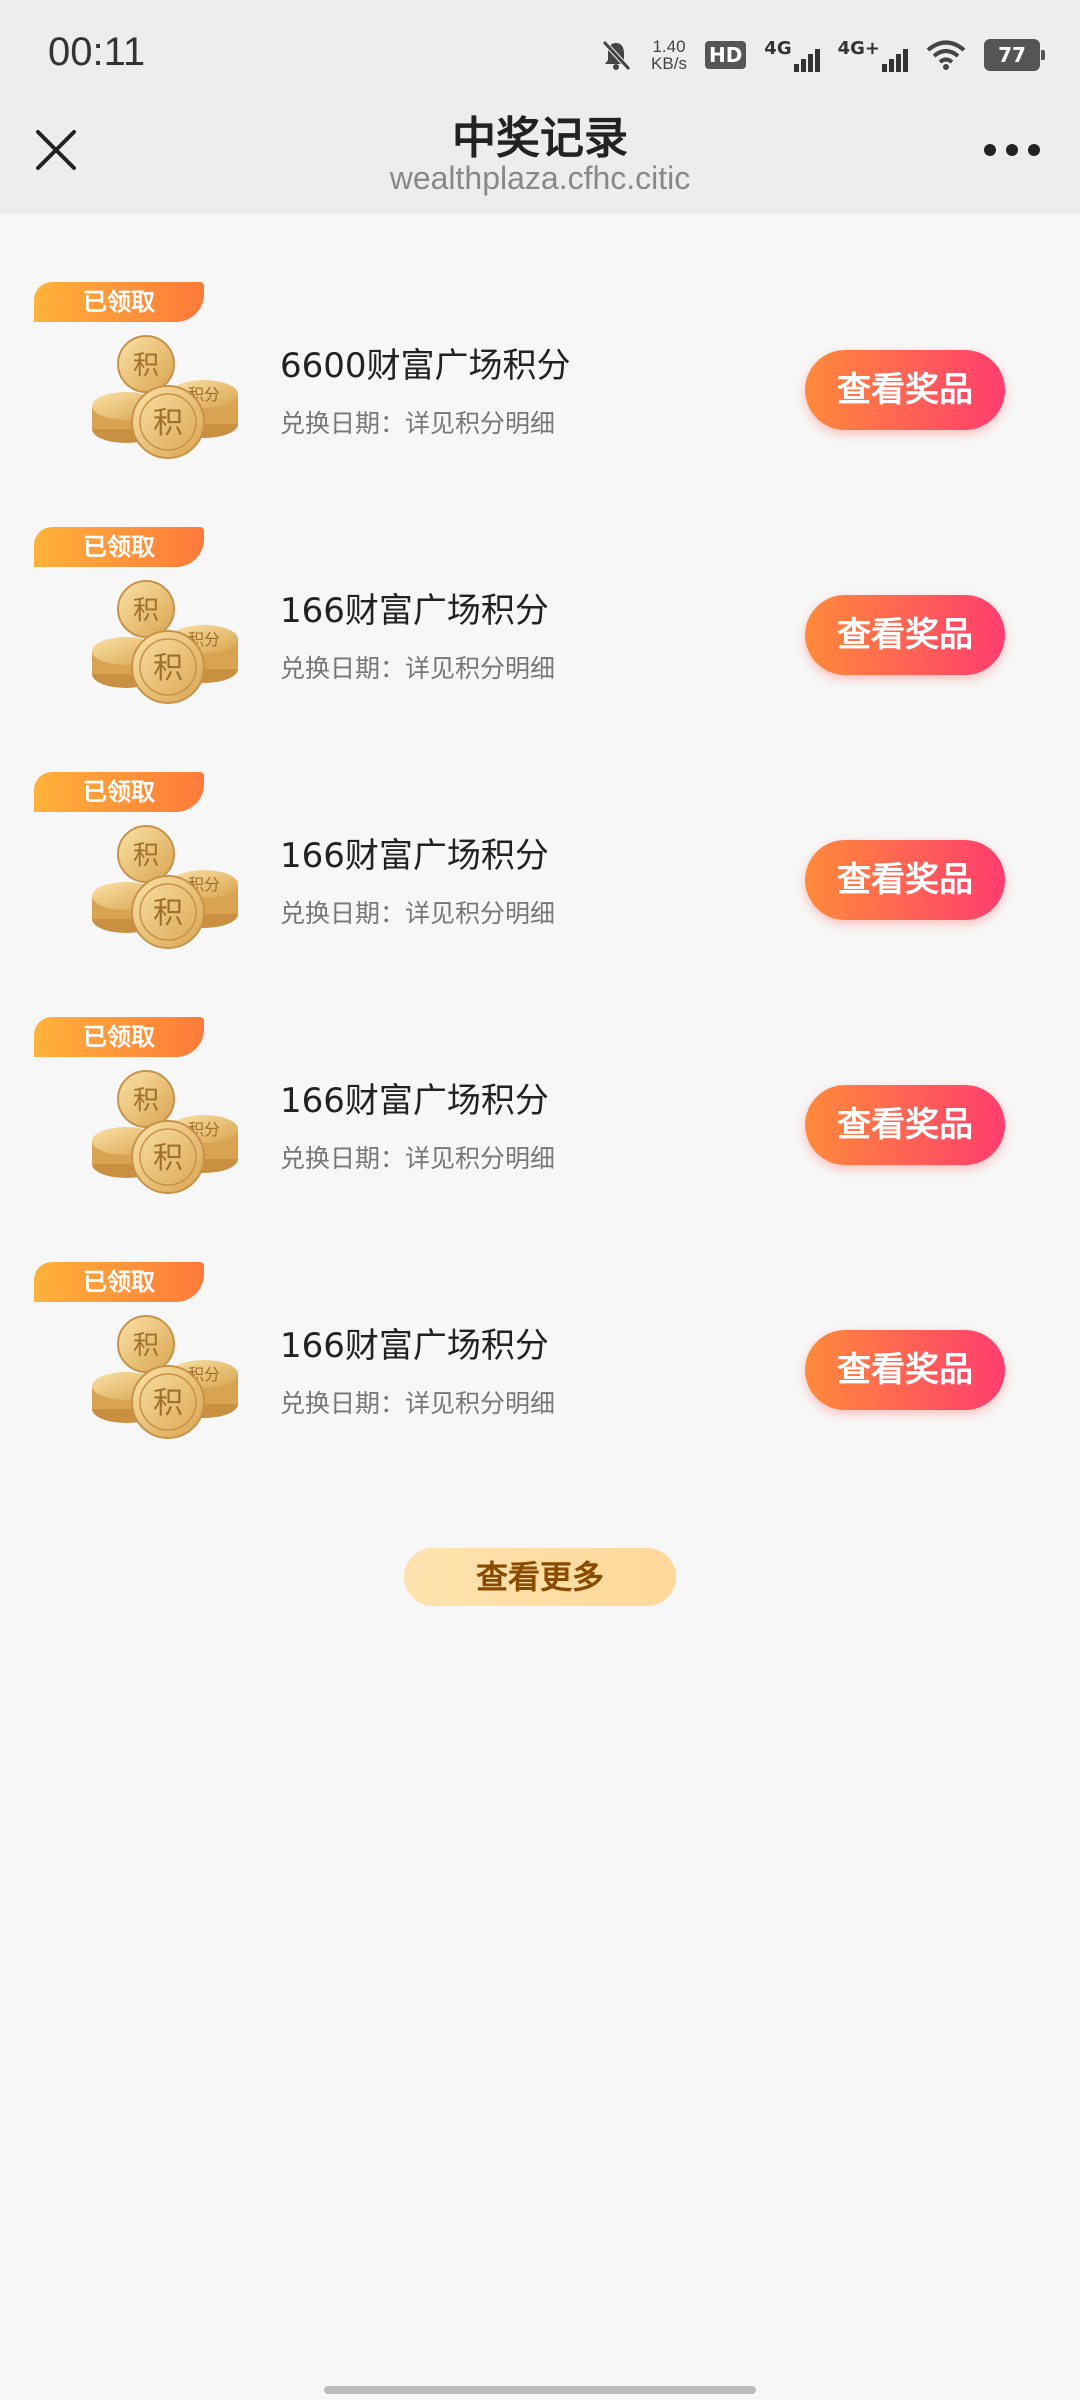 This screenshot has width=1080, height=2400. I want to click on view-more-button: 查看更多, so click(540, 1577).